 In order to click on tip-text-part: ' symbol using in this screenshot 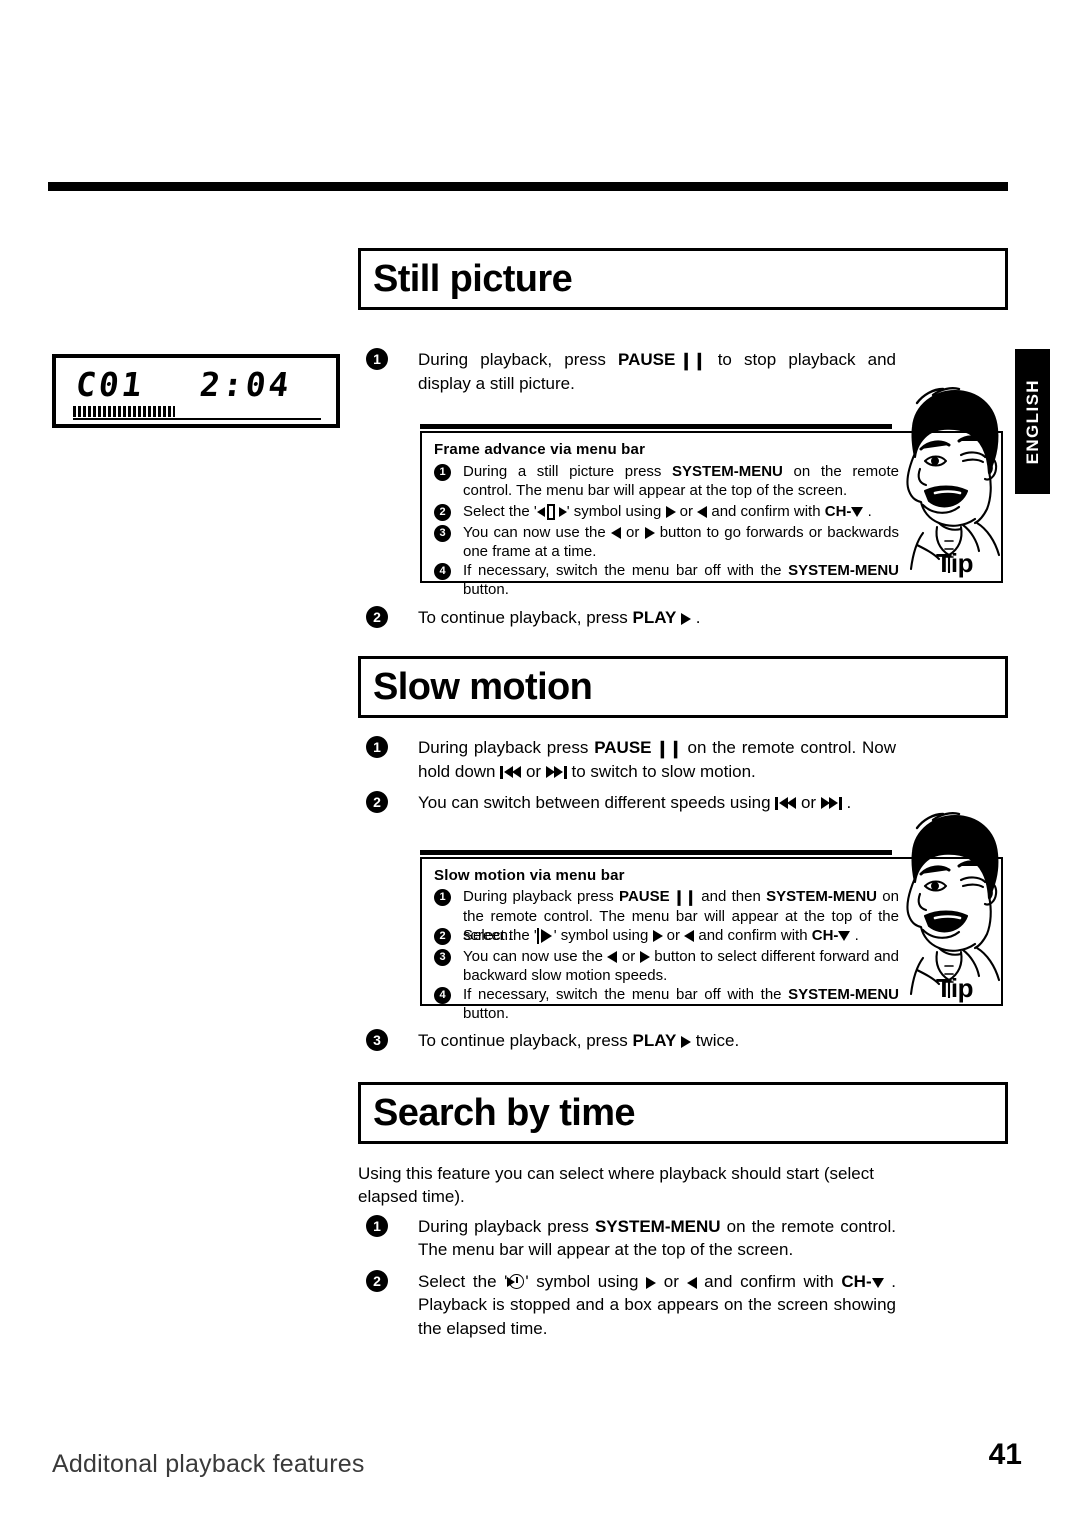, I will do `click(616, 511)`.